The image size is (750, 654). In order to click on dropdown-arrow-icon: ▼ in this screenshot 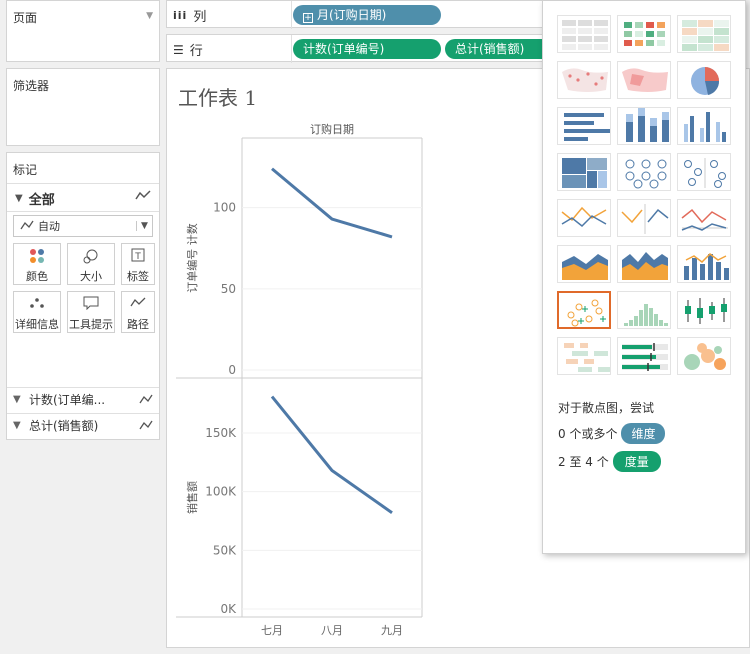, I will do `click(144, 226)`.